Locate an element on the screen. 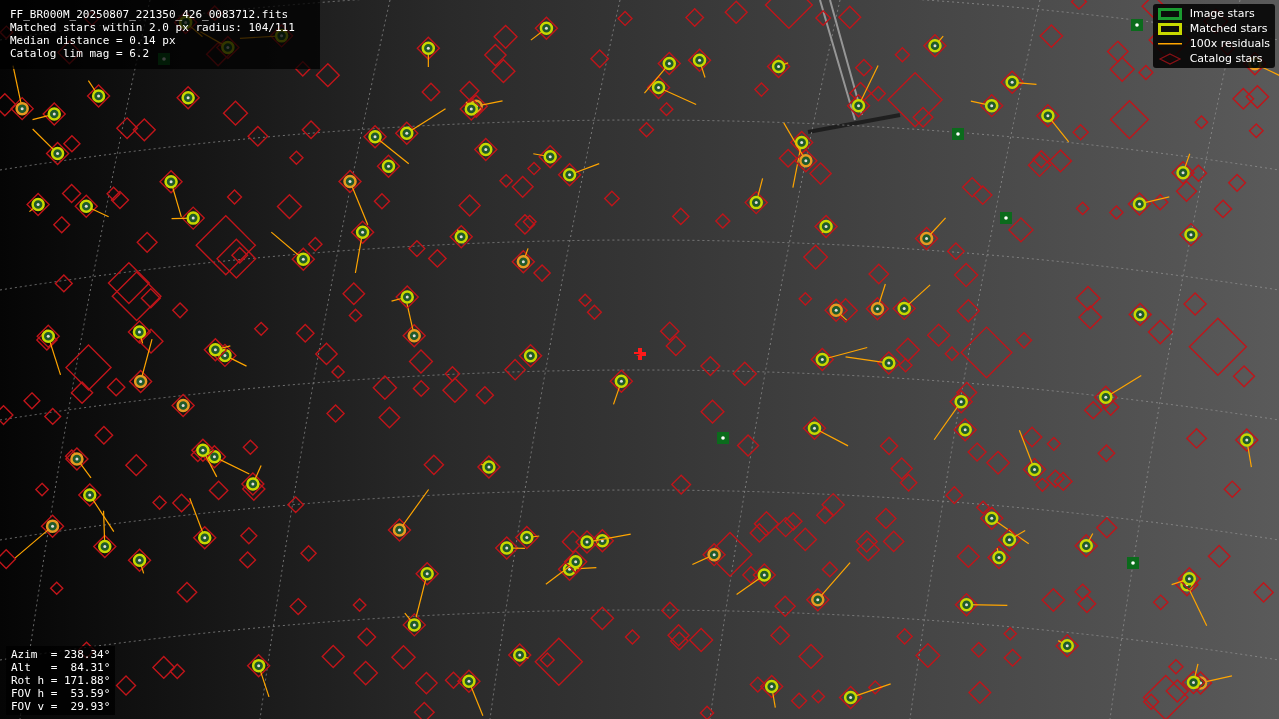  legend-label: Image stars is located at coordinates (1222, 13).